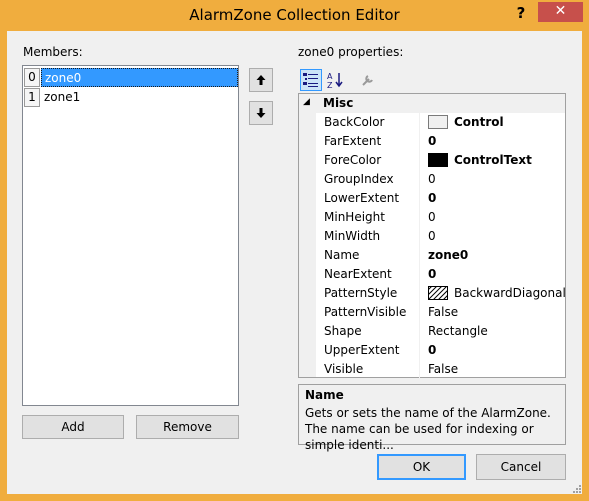 Image resolution: width=589 pixels, height=501 pixels. I want to click on alphabetical-icon: A Z, so click(335, 81).